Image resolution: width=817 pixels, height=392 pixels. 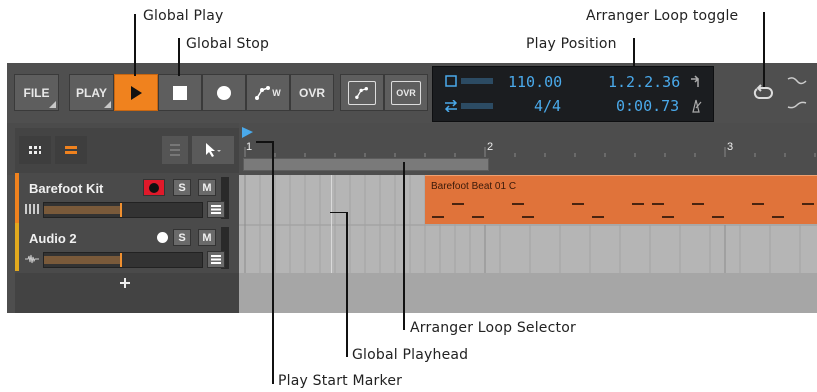 What do you see at coordinates (32, 209) in the screenshot?
I see `drum-instrument-icon` at bounding box center [32, 209].